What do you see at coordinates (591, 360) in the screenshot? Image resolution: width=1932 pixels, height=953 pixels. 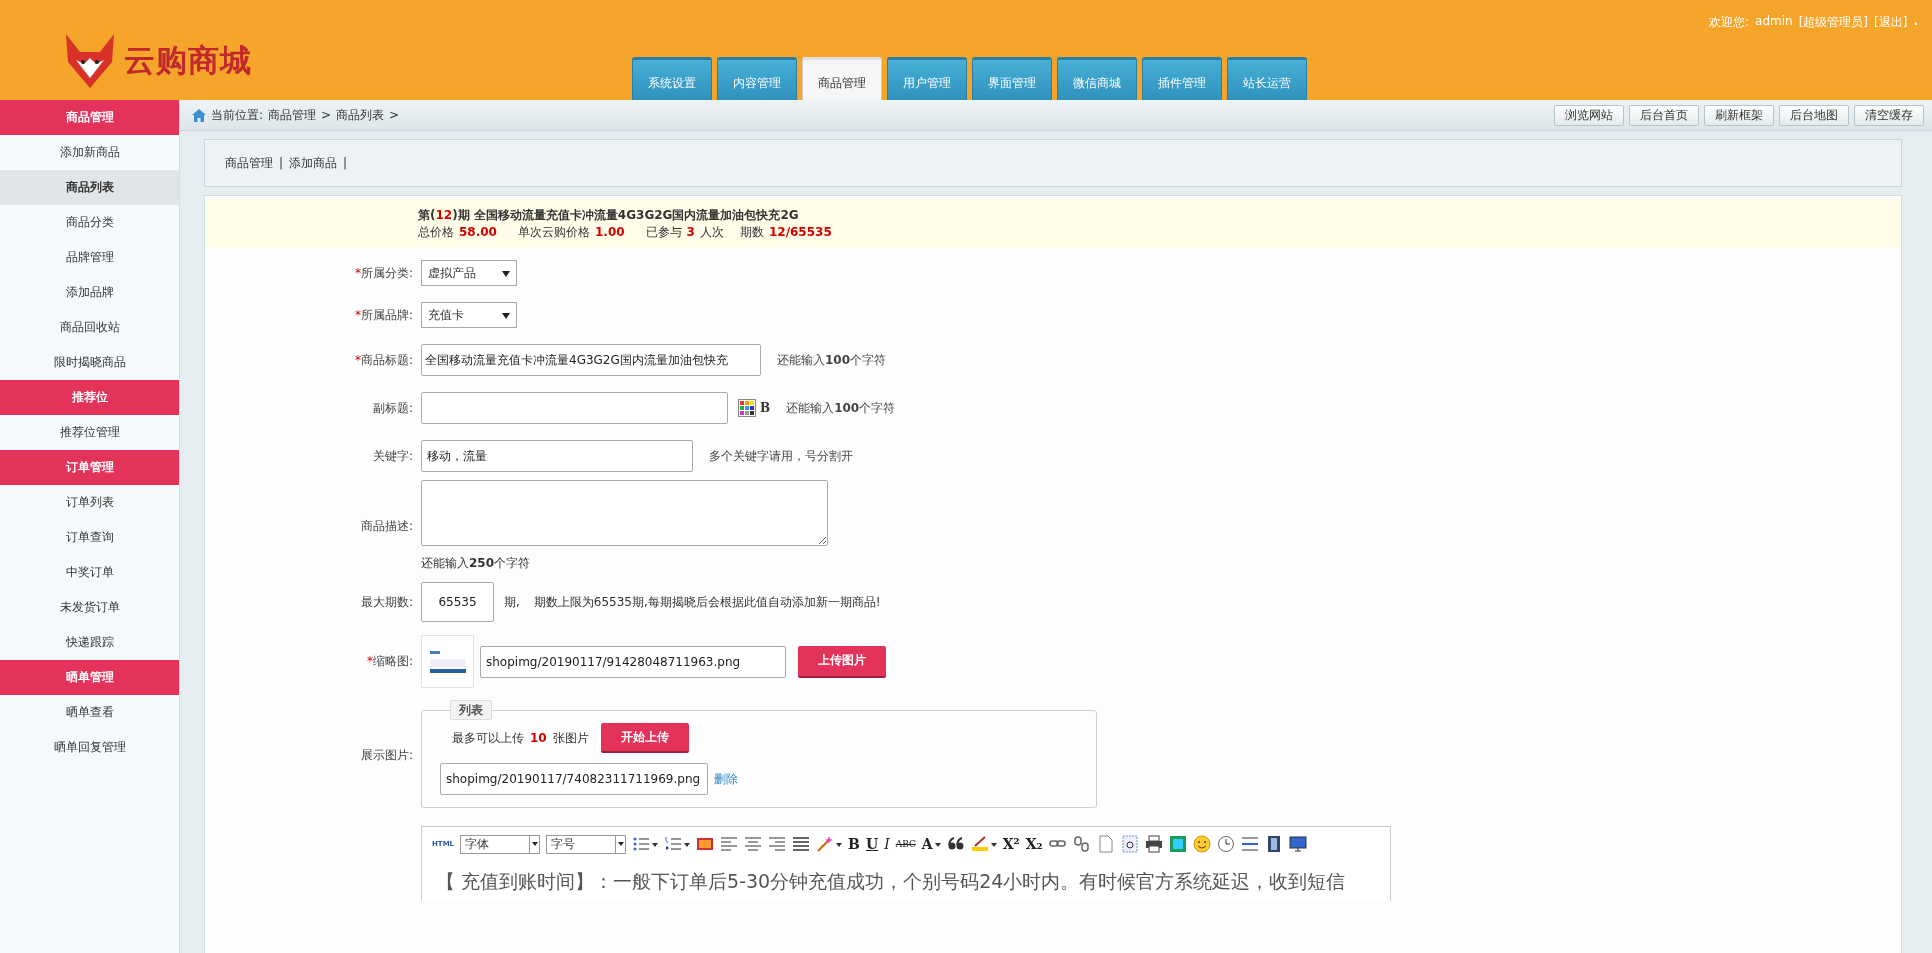 I see `title-input: 全国移动流量充值卡冲流量4G3G2G国内流量加油包快充` at bounding box center [591, 360].